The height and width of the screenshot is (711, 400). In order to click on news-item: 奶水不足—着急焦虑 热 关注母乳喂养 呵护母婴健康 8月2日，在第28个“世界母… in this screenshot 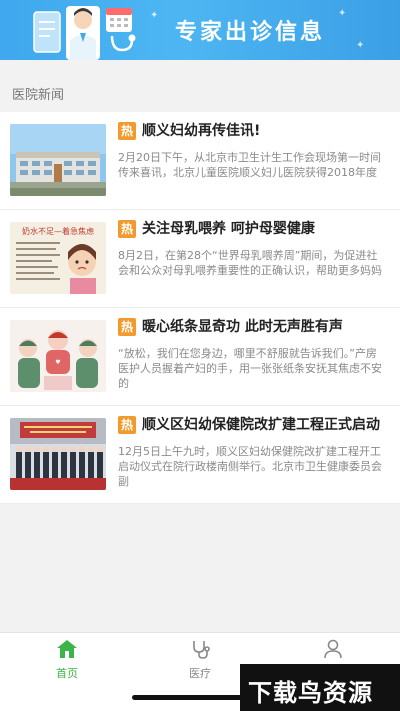, I will do `click(200, 259)`.